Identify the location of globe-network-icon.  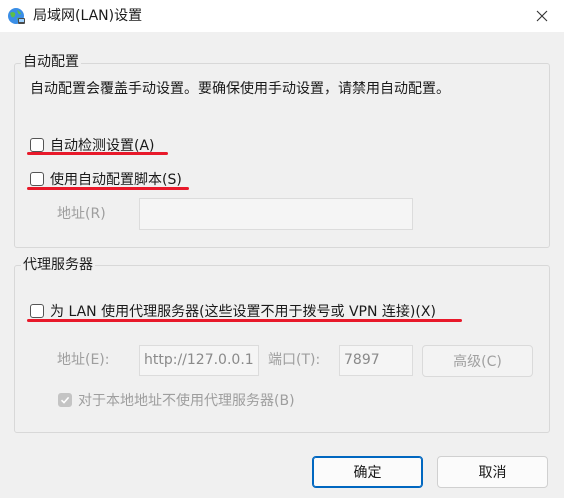
(16, 16).